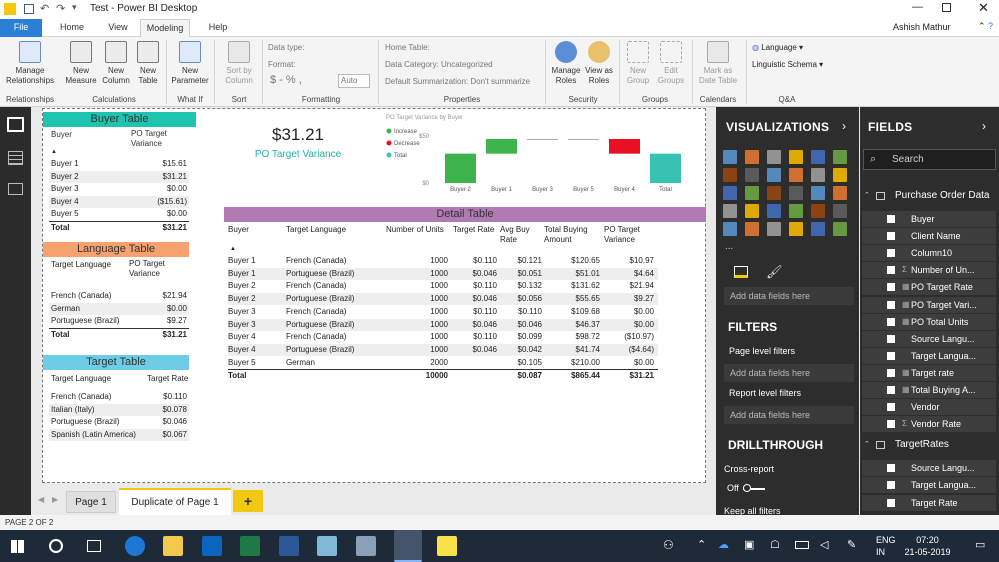  Describe the element at coordinates (917, 7) in the screenshot. I see `minimize-button: —` at that location.